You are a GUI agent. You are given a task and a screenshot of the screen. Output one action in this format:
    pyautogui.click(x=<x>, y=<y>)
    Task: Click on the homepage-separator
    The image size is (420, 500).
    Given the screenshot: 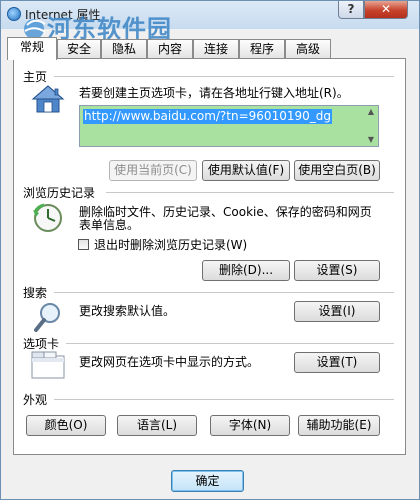 What is the action you would take?
    pyautogui.click(x=224, y=76)
    